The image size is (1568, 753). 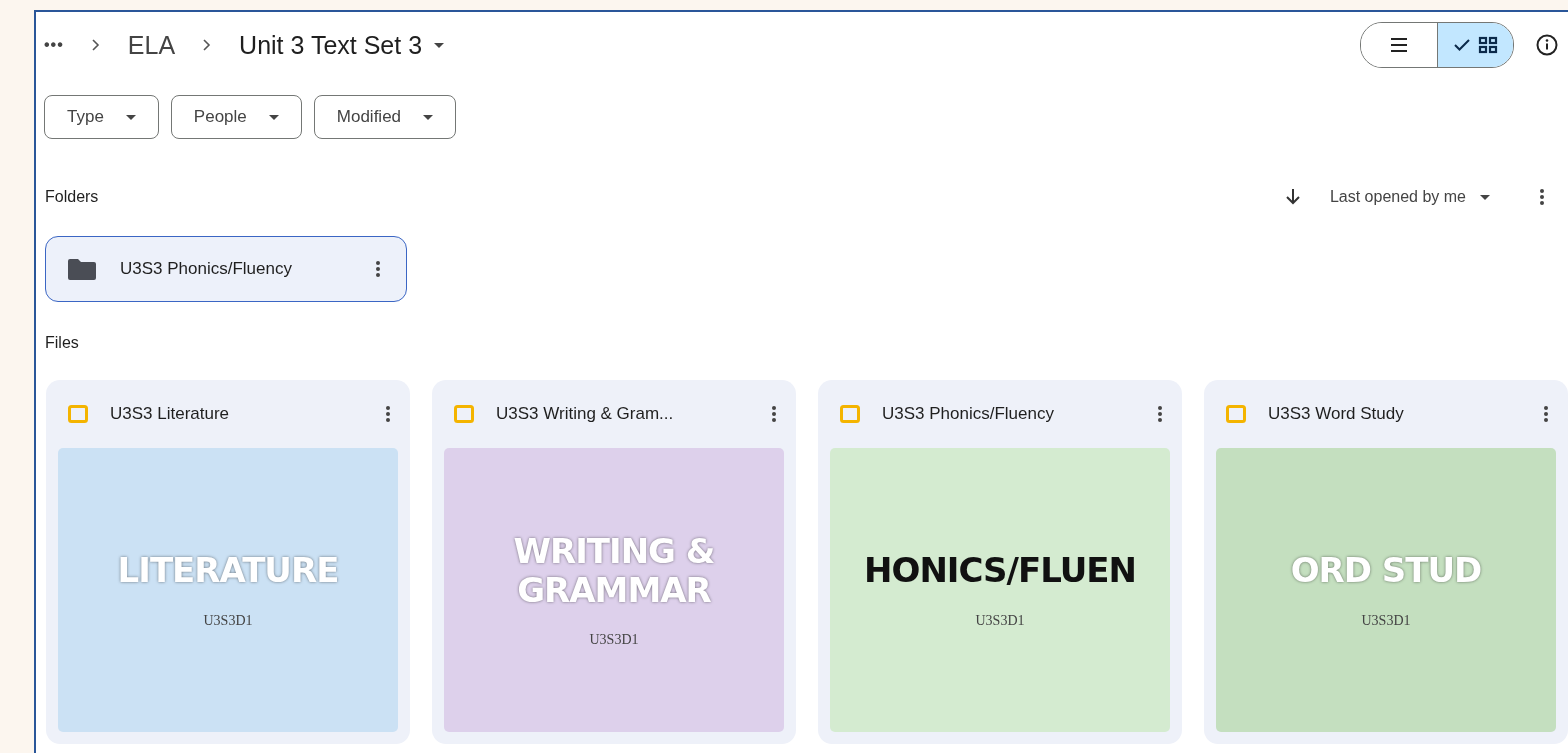 I want to click on filter-chip: Modified, so click(x=385, y=117).